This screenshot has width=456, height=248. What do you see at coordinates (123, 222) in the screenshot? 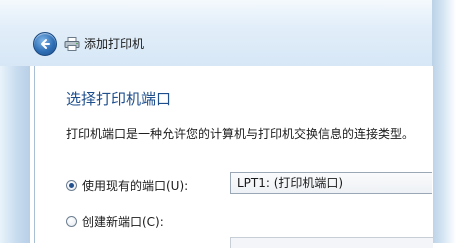
I see `create-new-port-label: 创建新端口(C):` at bounding box center [123, 222].